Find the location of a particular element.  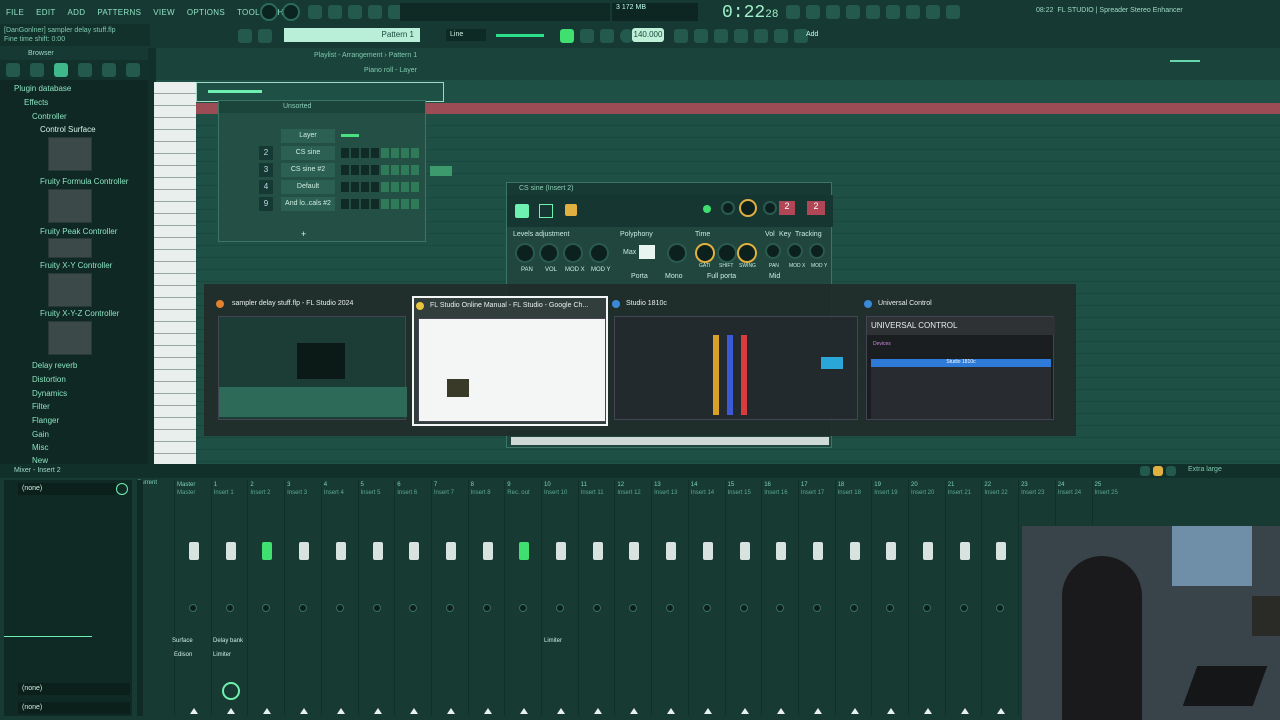

add-menu: Add is located at coordinates (812, 34).